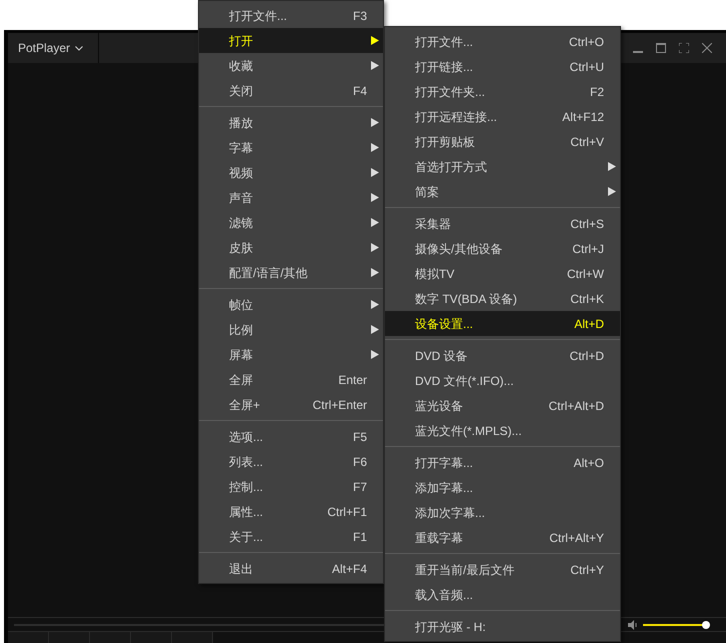 The width and height of the screenshot is (726, 643). Describe the element at coordinates (502, 323) in the screenshot. I see `menu-item: 设备设置... Alt+D` at that location.